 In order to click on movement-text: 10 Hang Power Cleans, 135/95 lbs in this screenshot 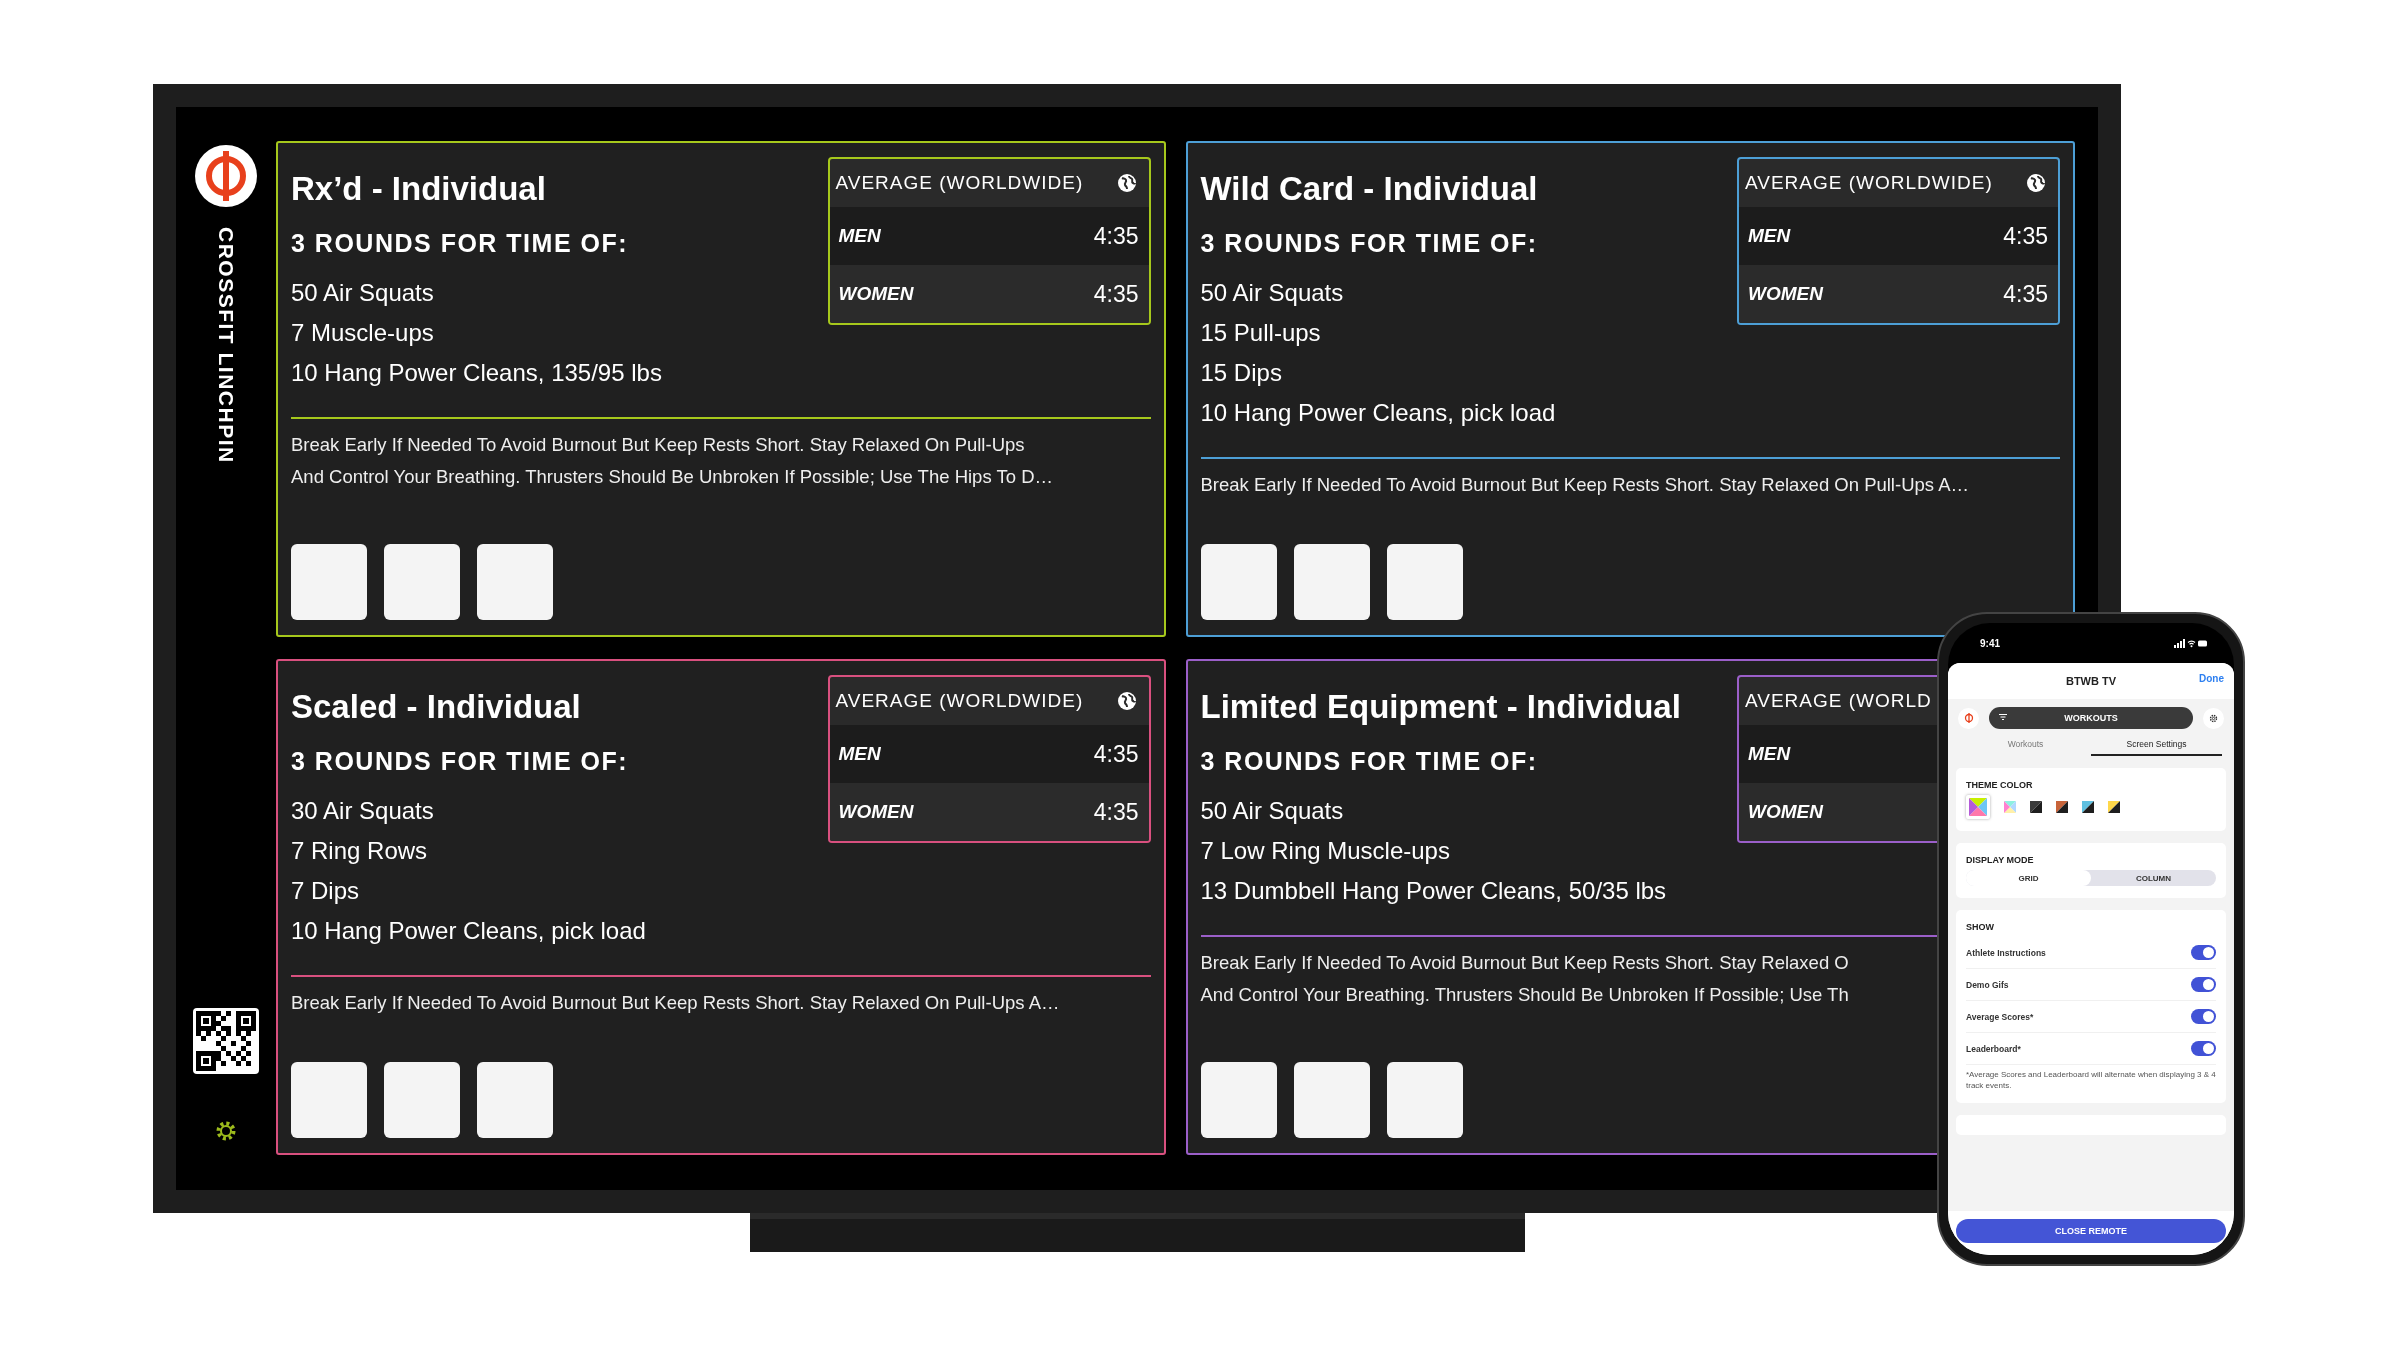, I will do `click(477, 373)`.